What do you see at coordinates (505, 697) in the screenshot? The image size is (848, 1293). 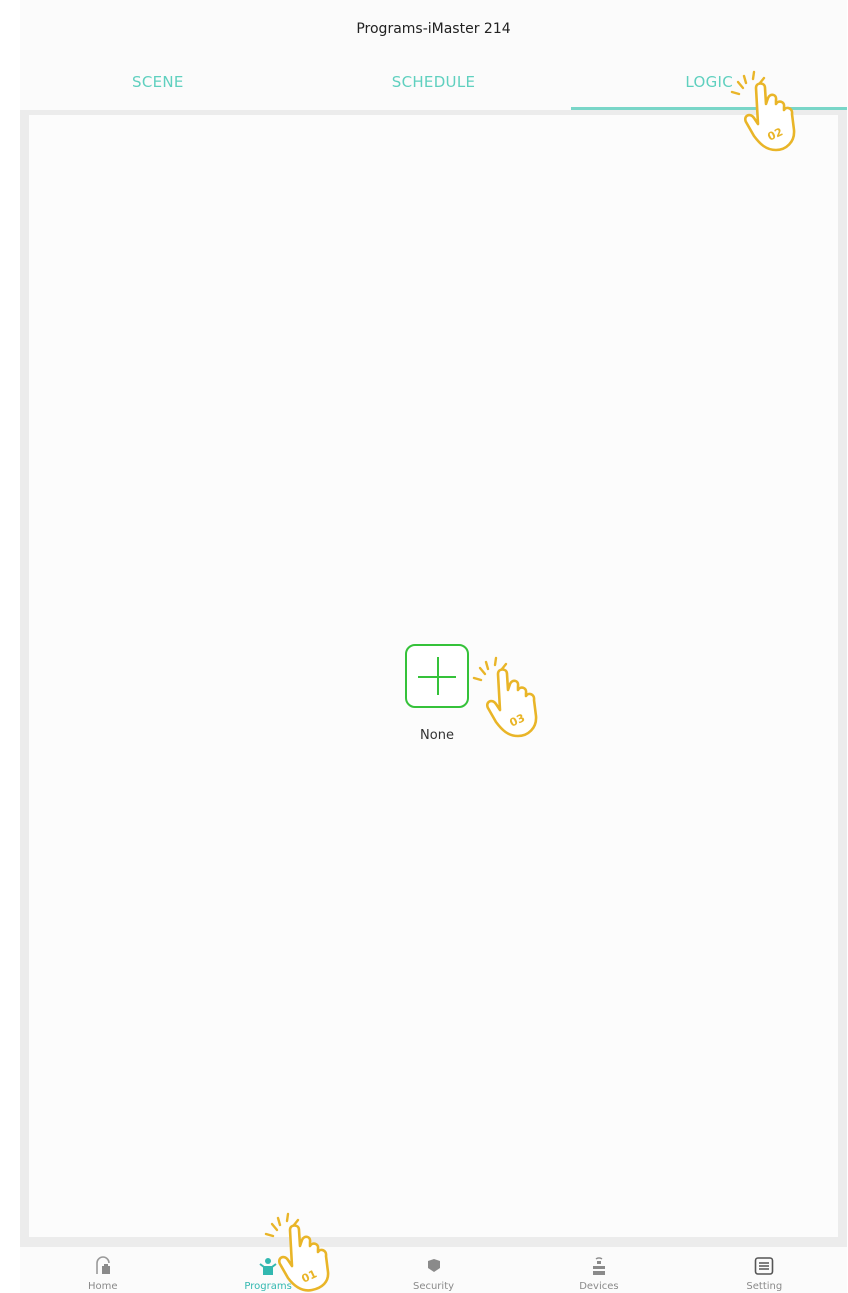 I see `tap-hand-marker-03: 03` at bounding box center [505, 697].